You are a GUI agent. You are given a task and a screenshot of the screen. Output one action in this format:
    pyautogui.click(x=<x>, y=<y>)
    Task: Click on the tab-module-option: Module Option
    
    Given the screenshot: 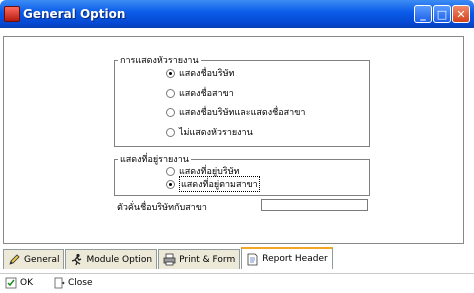 What is the action you would take?
    pyautogui.click(x=111, y=259)
    